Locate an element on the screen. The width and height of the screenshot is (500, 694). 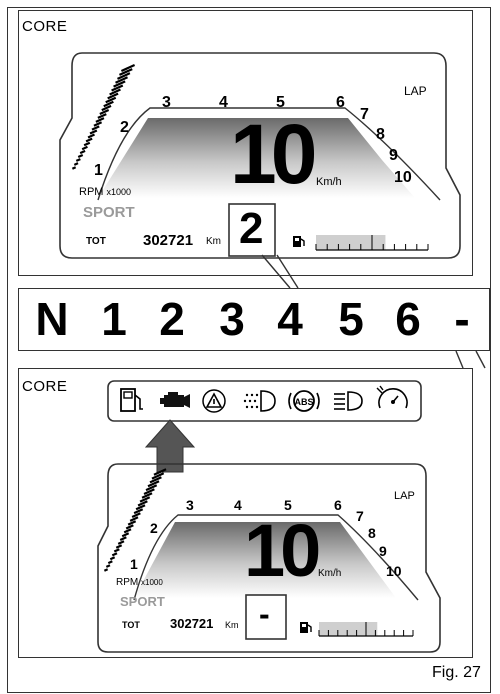
bottom-rpm-6: 6 is located at coordinates (338, 505).